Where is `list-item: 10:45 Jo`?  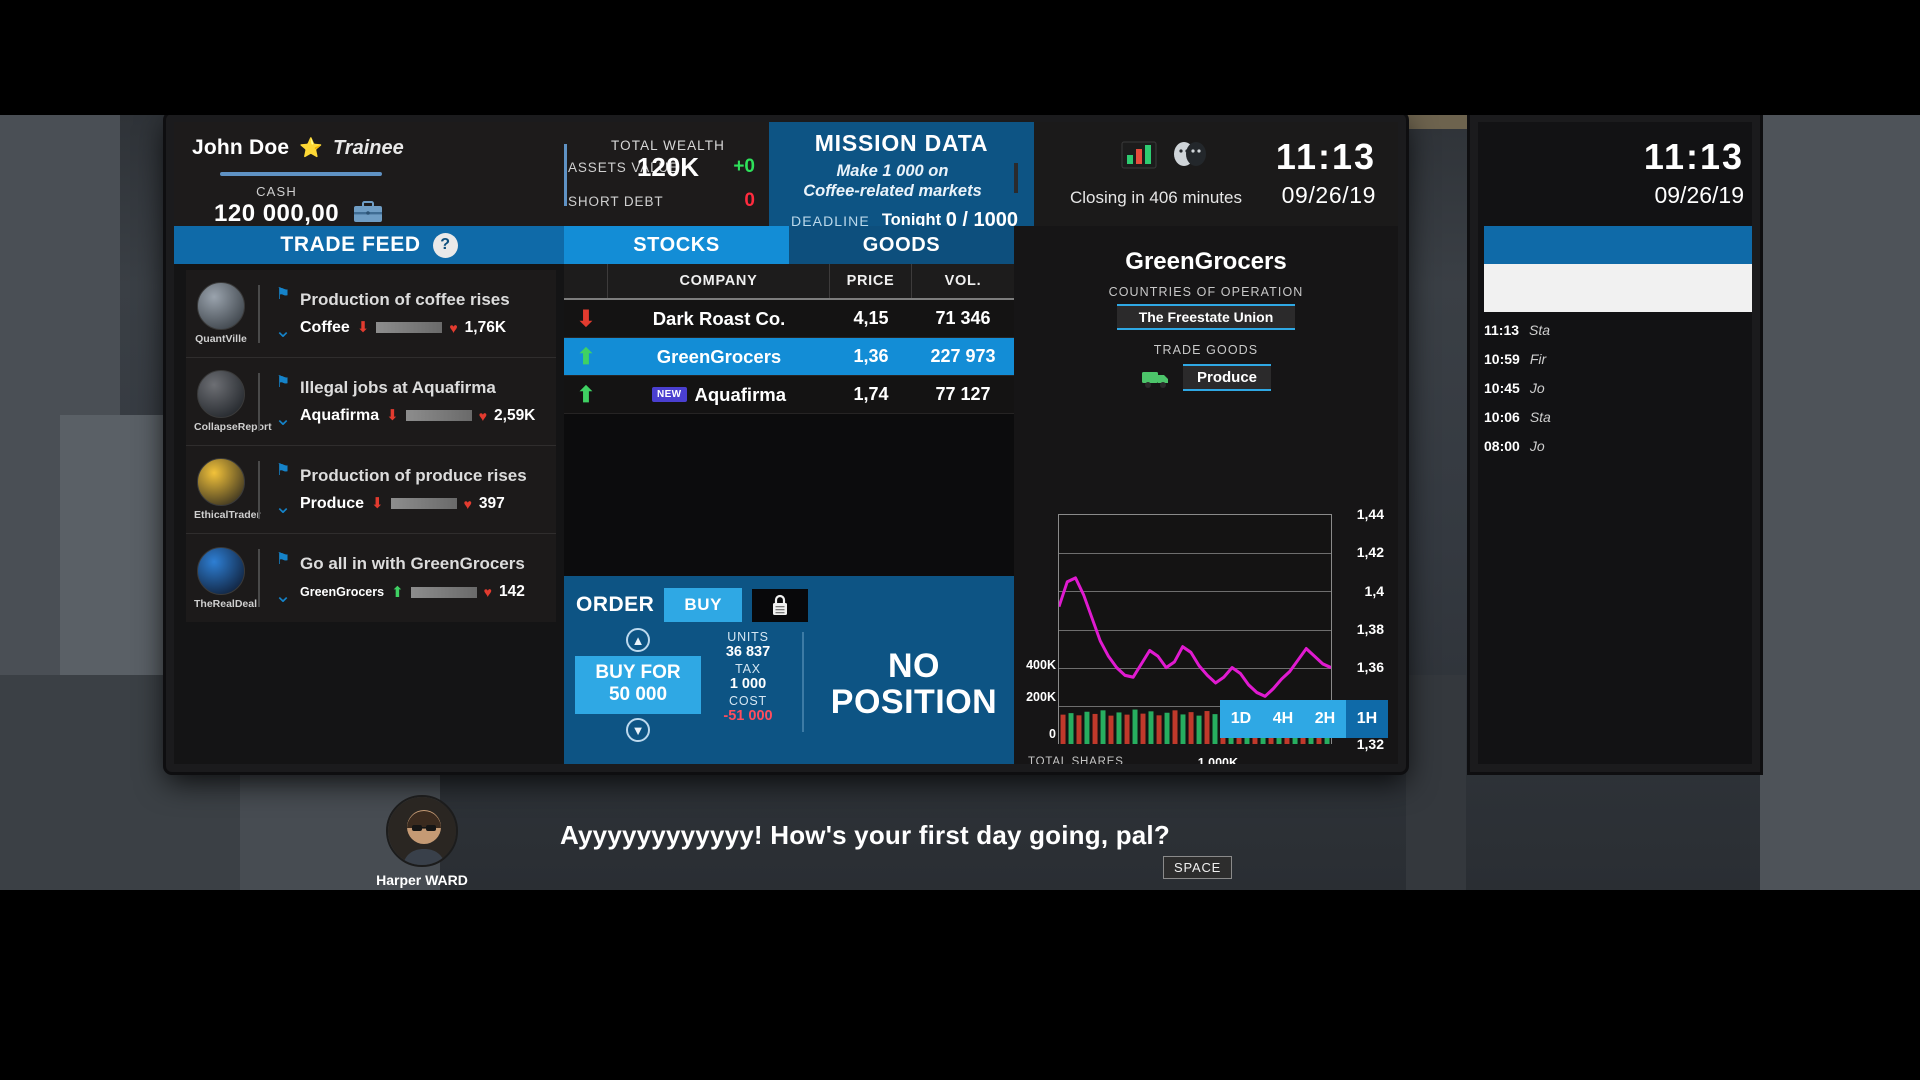
list-item: 10:45 Jo is located at coordinates (1618, 388).